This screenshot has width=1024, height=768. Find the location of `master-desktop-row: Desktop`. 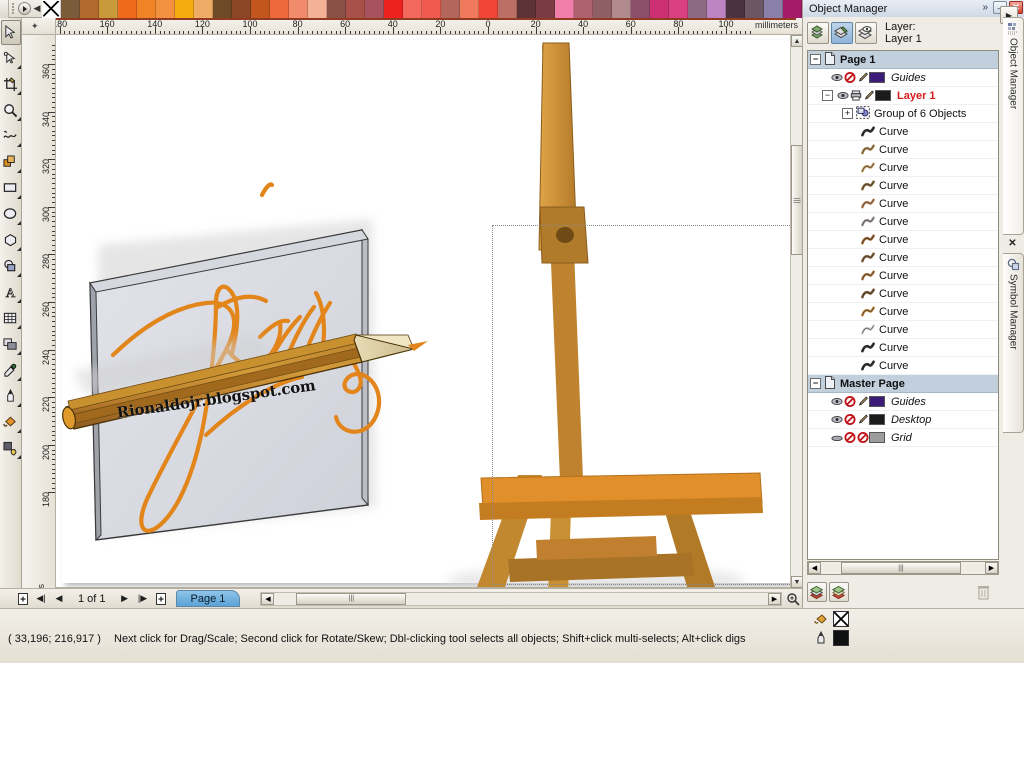

master-desktop-row: Desktop is located at coordinates (903, 420).